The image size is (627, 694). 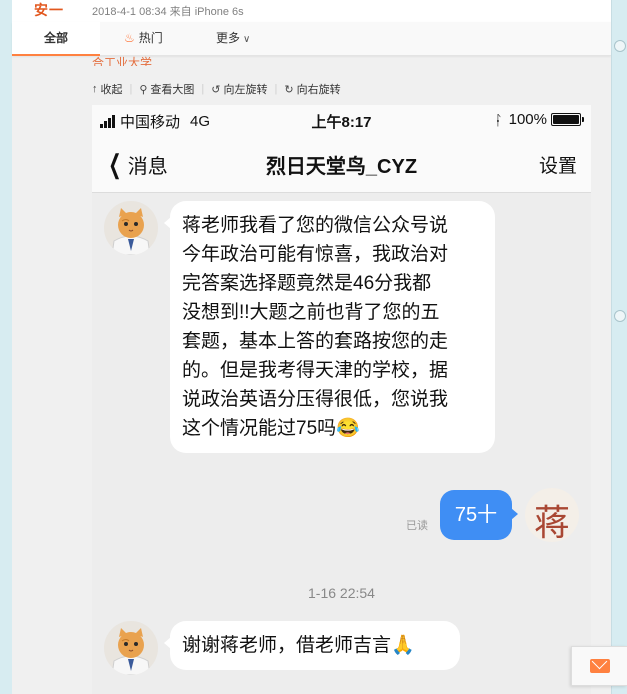 I want to click on image-toolbar: ↑ 收起 | ⚲ 查看大图 | ↺ 向左旋转 | ↻ 向右旋转, so click(x=216, y=89).